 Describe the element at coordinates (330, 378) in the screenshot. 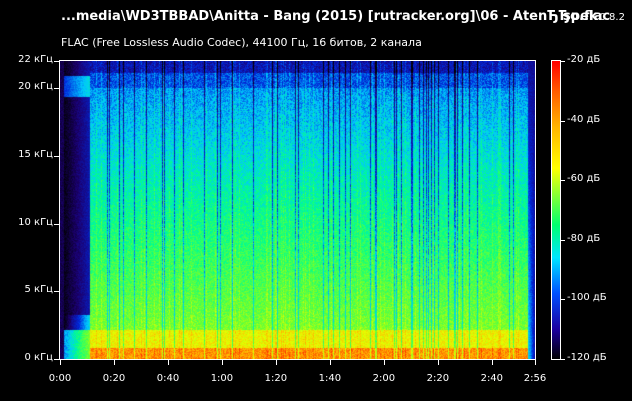

I see `time-tick-label: 1:40` at that location.